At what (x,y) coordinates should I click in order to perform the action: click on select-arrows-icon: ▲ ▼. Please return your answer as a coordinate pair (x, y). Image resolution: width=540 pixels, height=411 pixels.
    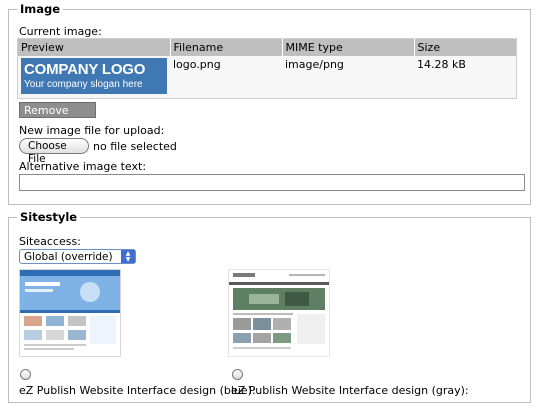
    Looking at the image, I should click on (128, 256).